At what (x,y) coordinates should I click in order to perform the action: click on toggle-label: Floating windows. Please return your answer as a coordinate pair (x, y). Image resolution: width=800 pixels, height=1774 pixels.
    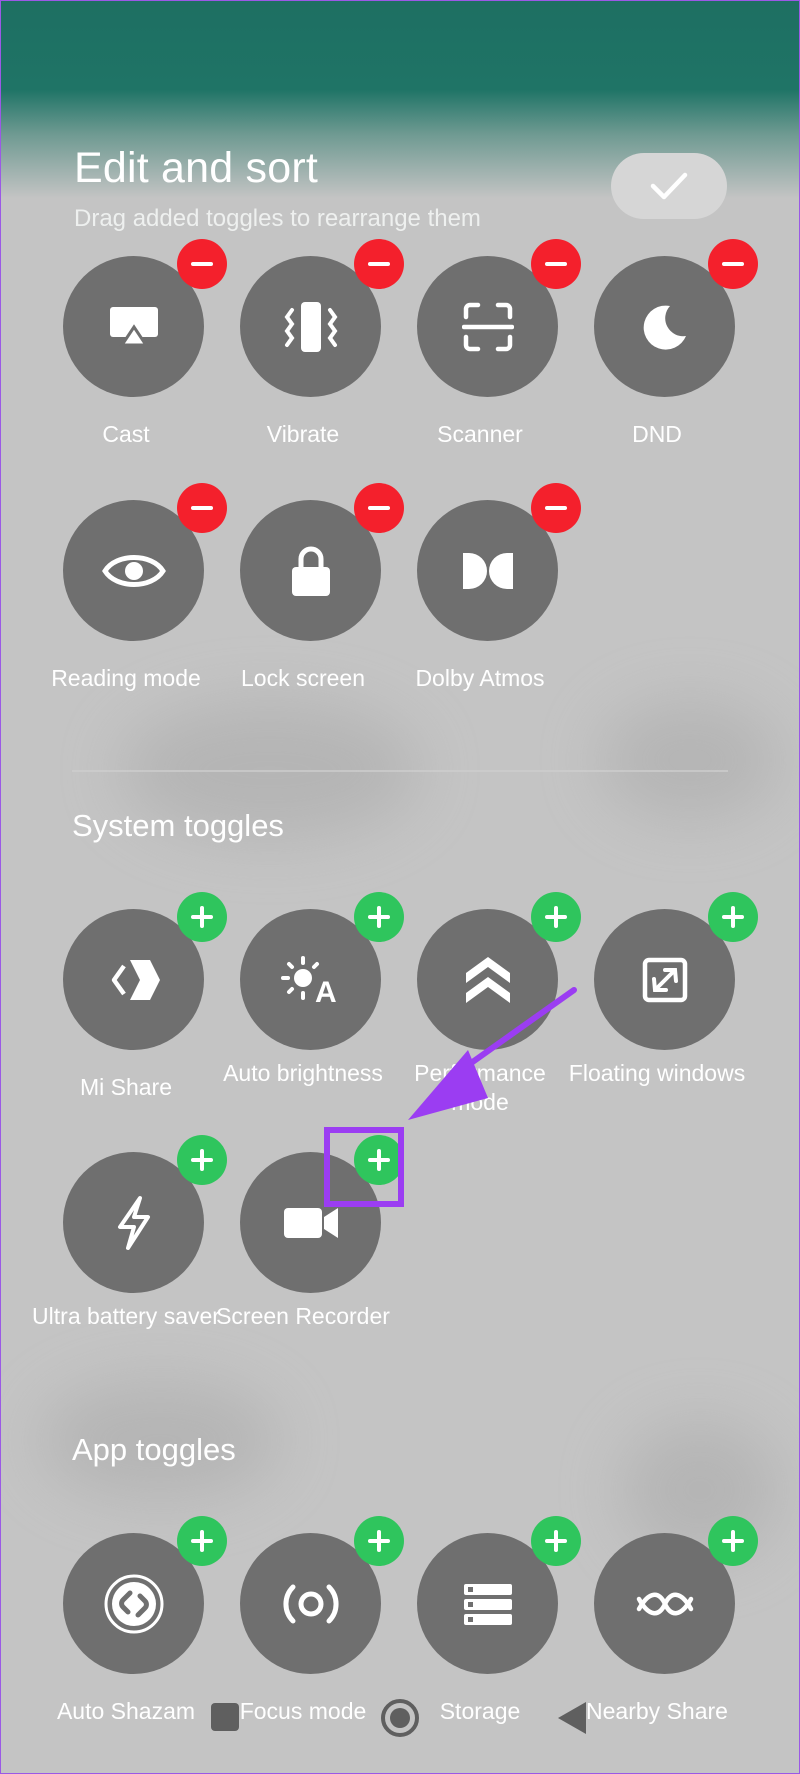
    Looking at the image, I should click on (657, 1073).